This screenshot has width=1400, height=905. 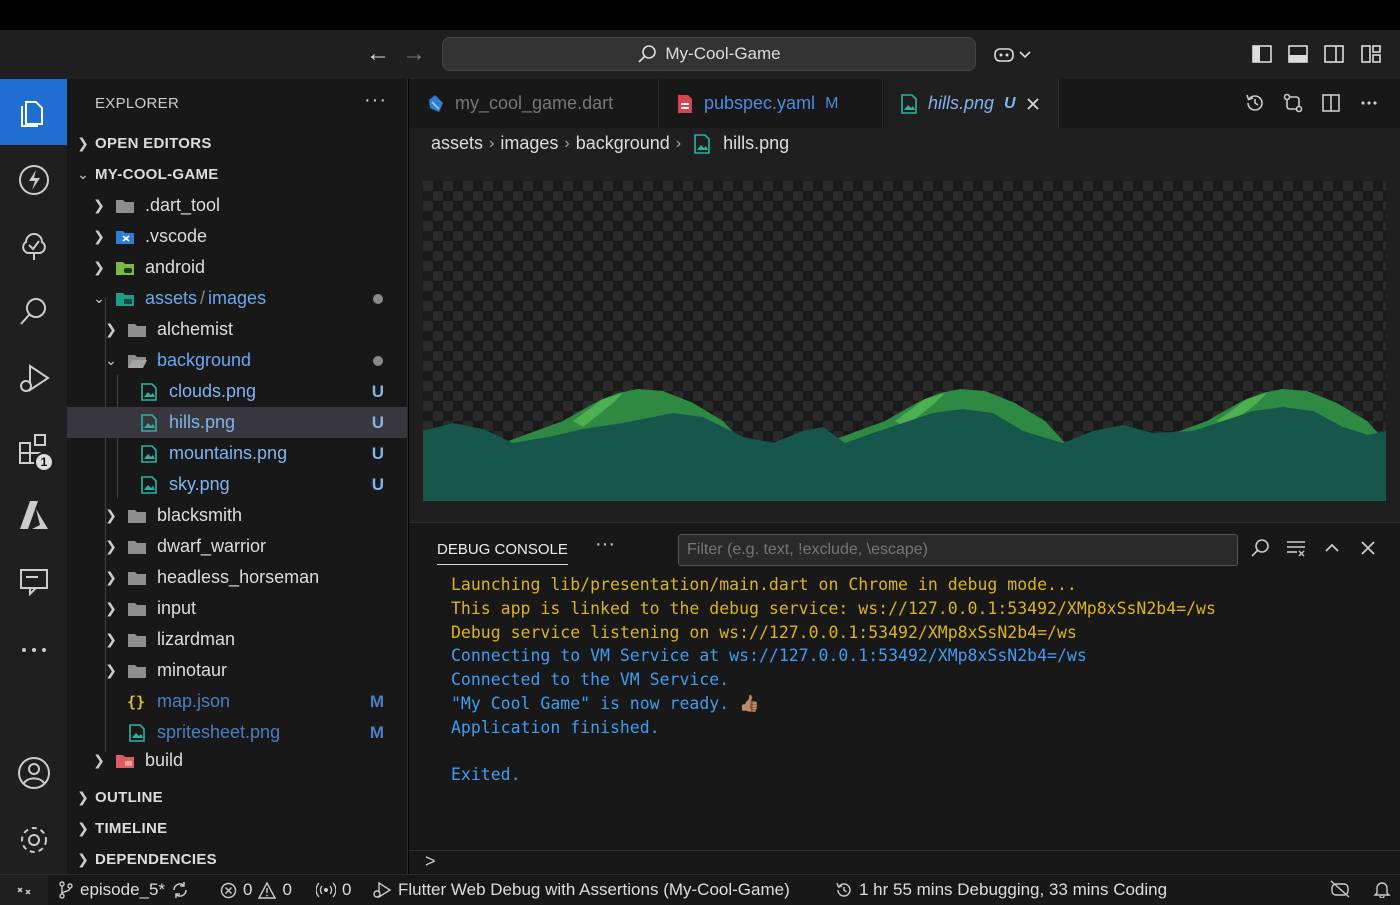 I want to click on tree-item-map-json: {} map.json M, so click(x=237, y=701).